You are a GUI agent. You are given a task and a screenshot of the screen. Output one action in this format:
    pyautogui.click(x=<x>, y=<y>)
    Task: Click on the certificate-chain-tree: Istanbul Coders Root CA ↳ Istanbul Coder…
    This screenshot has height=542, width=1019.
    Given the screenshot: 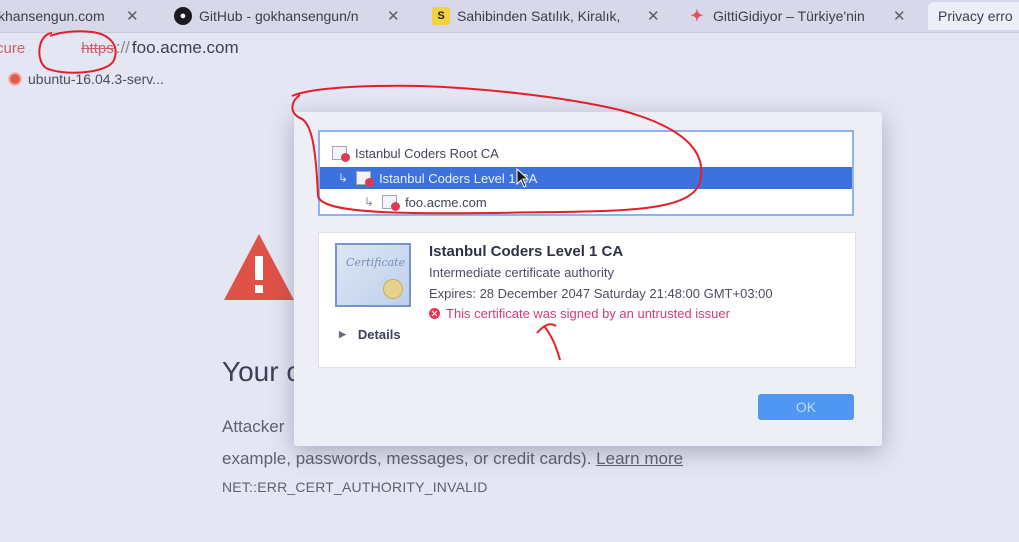 What is the action you would take?
    pyautogui.click(x=586, y=173)
    